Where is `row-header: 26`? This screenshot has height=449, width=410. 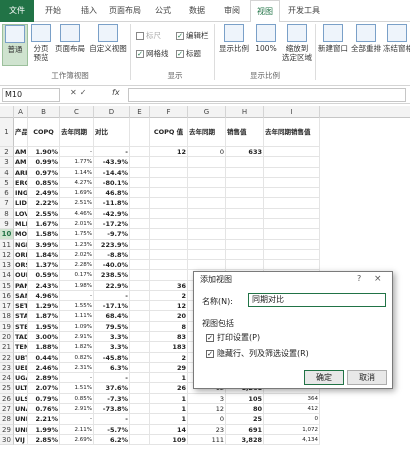 row-header: 26 is located at coordinates (7, 398).